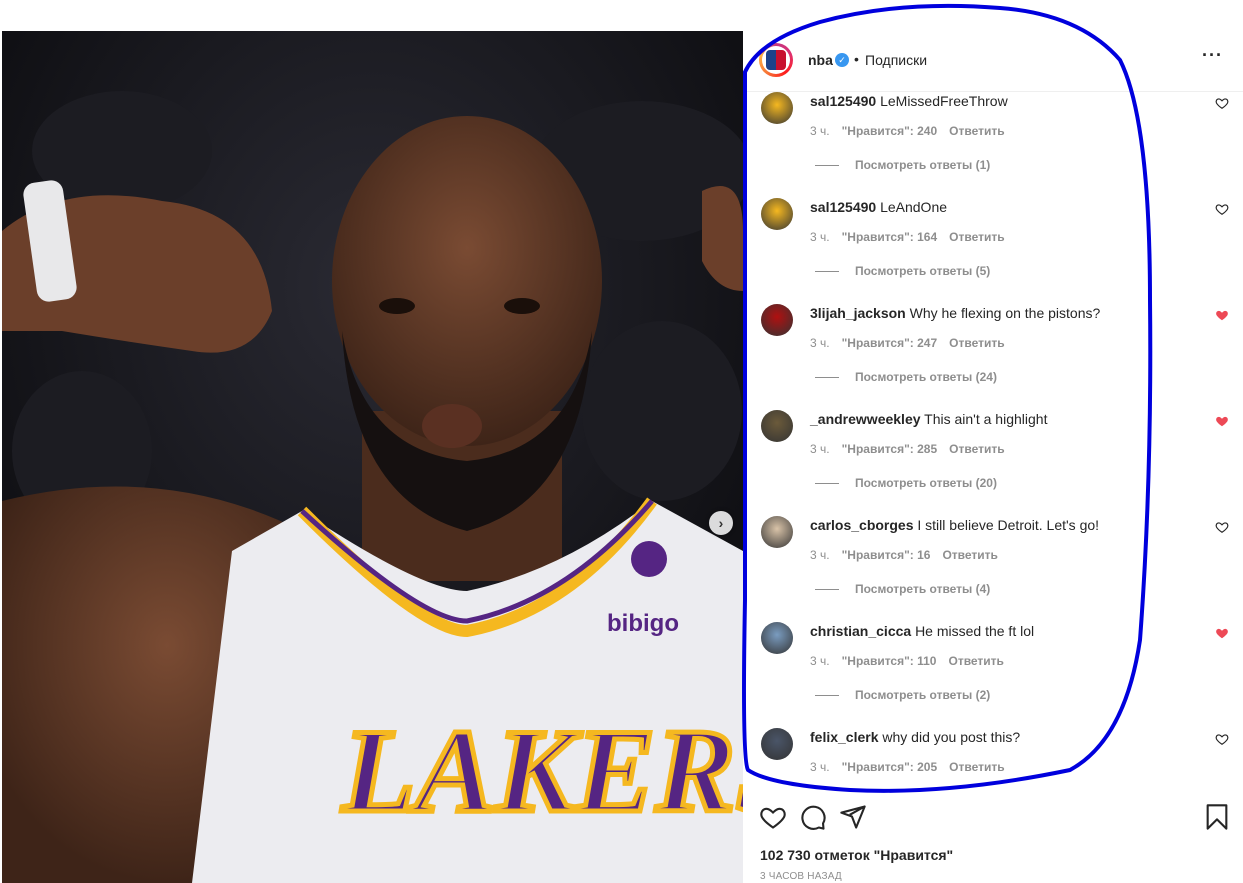 The width and height of the screenshot is (1243, 883). Describe the element at coordinates (923, 589) in the screenshot. I see `view-replies-label: Посмотреть ответы (4)` at that location.